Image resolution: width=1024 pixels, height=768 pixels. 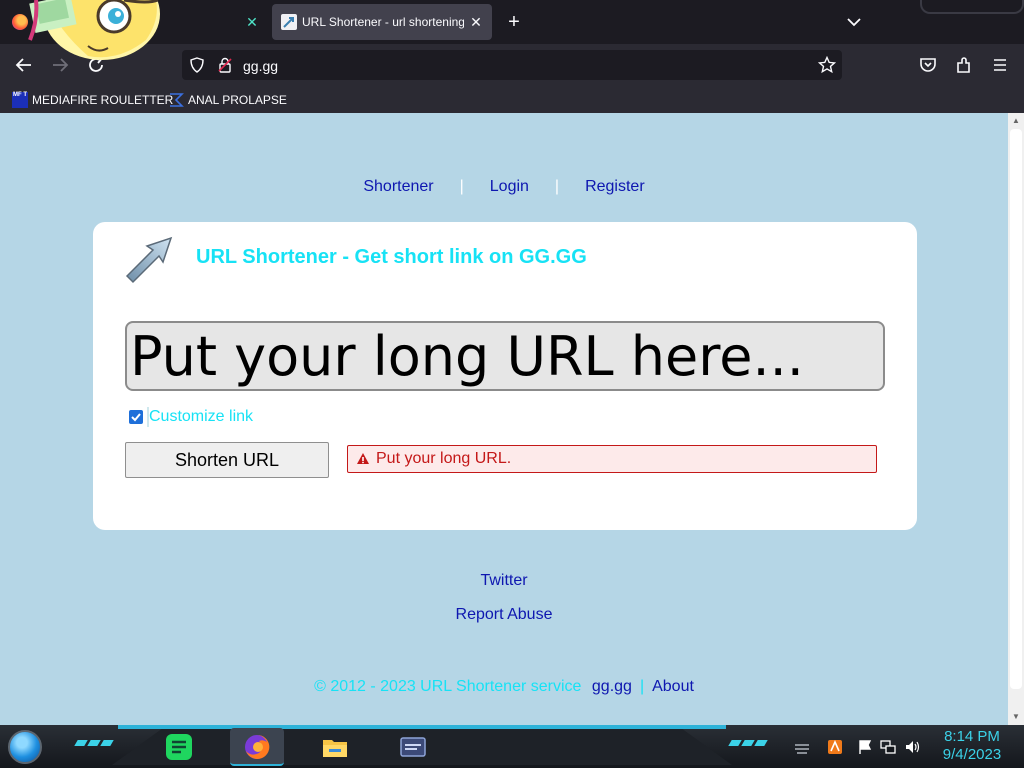 What do you see at coordinates (25, 747) in the screenshot?
I see `start-button` at bounding box center [25, 747].